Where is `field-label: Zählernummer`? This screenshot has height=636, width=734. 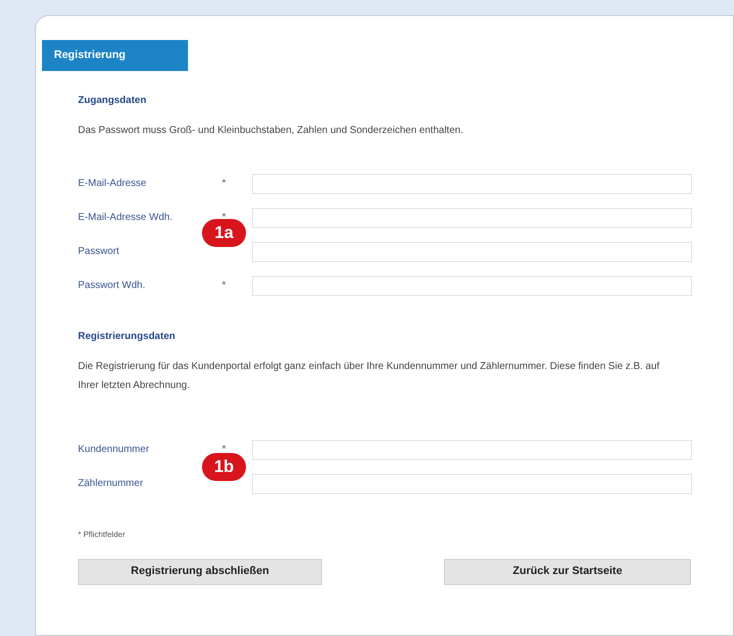
field-label: Zählernummer is located at coordinates (111, 484).